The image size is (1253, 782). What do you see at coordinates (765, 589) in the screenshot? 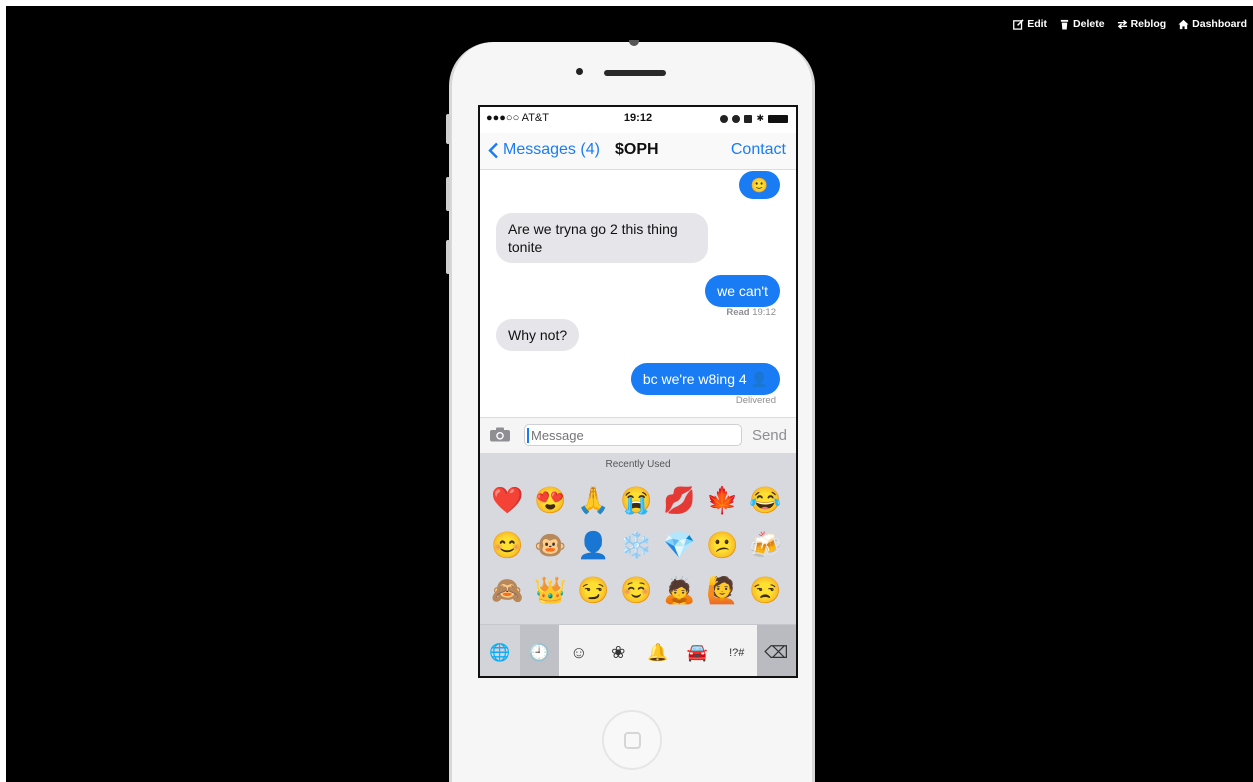
I see `emoji-key: 😒` at bounding box center [765, 589].